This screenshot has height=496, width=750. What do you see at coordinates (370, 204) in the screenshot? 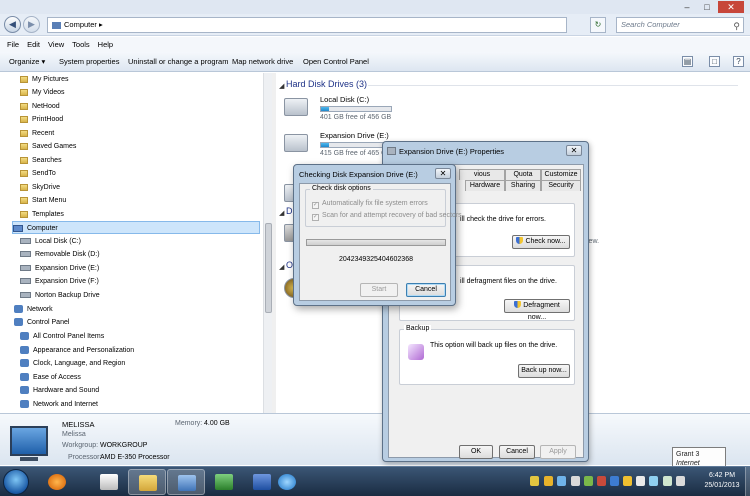
I see `fix-errors-option: ✓ Automatically fix file system errors` at bounding box center [370, 204].